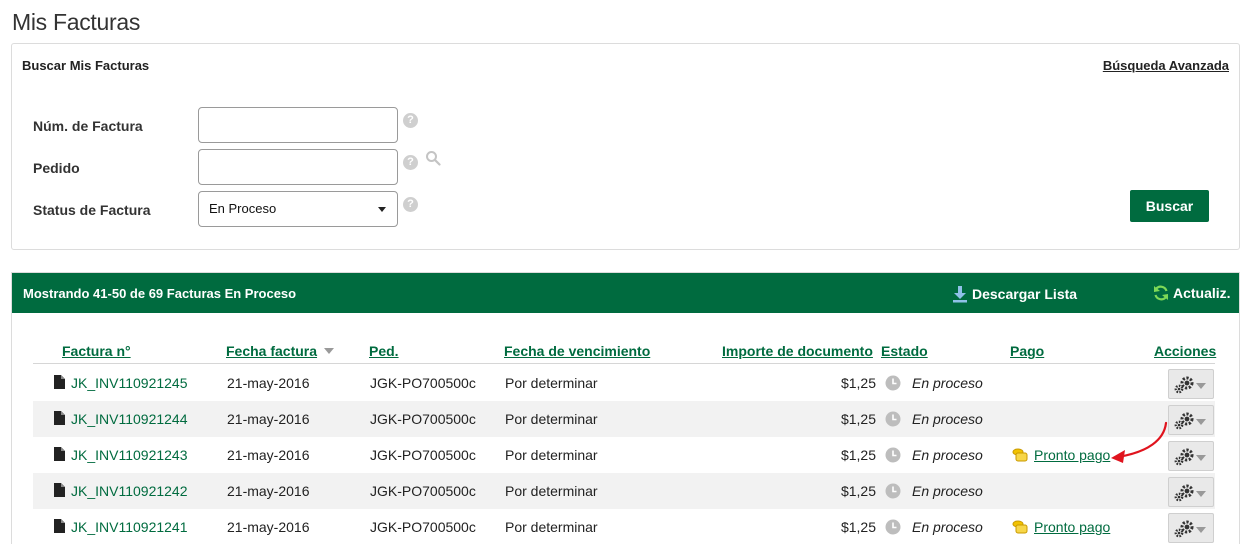 The width and height of the screenshot is (1249, 544). Describe the element at coordinates (92, 210) in the screenshot. I see `invoice-status-label: Status de Factura` at that location.